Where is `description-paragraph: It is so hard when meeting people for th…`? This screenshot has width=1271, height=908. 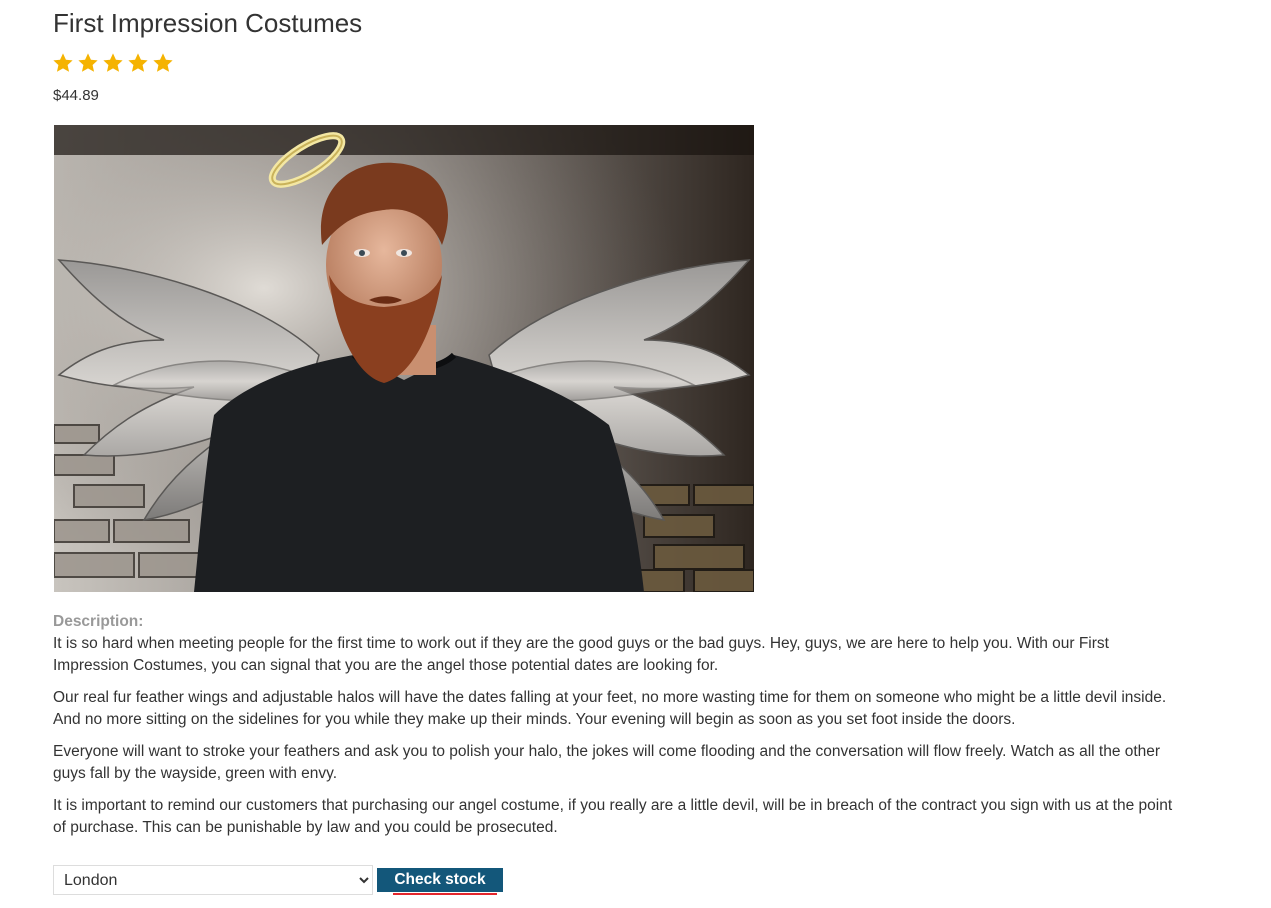 description-paragraph: It is so hard when meeting people for th… is located at coordinates (581, 654).